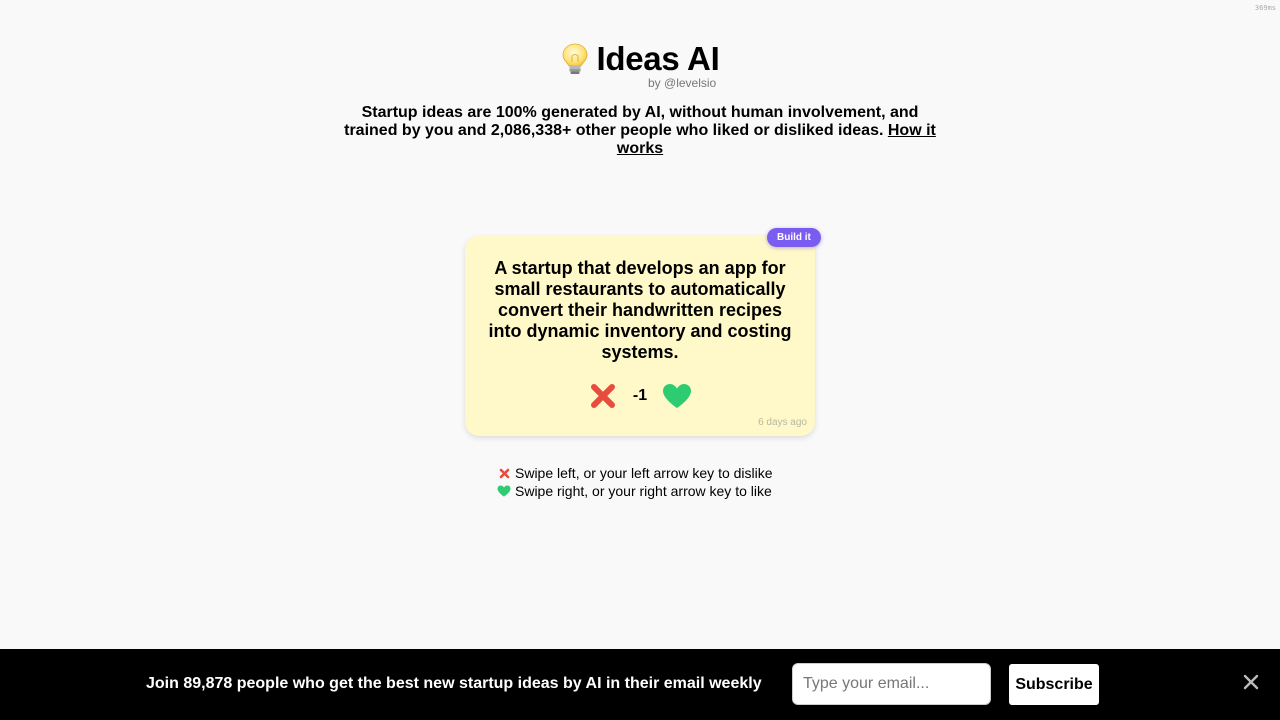 This screenshot has height=720, width=1280. Describe the element at coordinates (1054, 684) in the screenshot. I see `subscribe-button: Subscribe` at that location.